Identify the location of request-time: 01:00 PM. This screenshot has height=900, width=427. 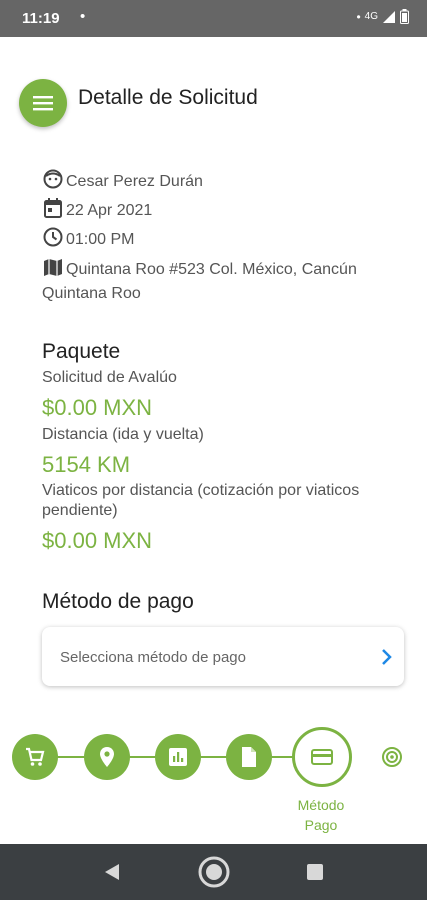
(100, 239).